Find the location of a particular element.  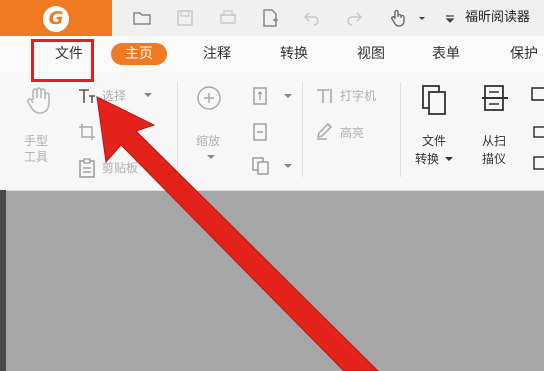

tab-home: 主页 is located at coordinates (139, 54).